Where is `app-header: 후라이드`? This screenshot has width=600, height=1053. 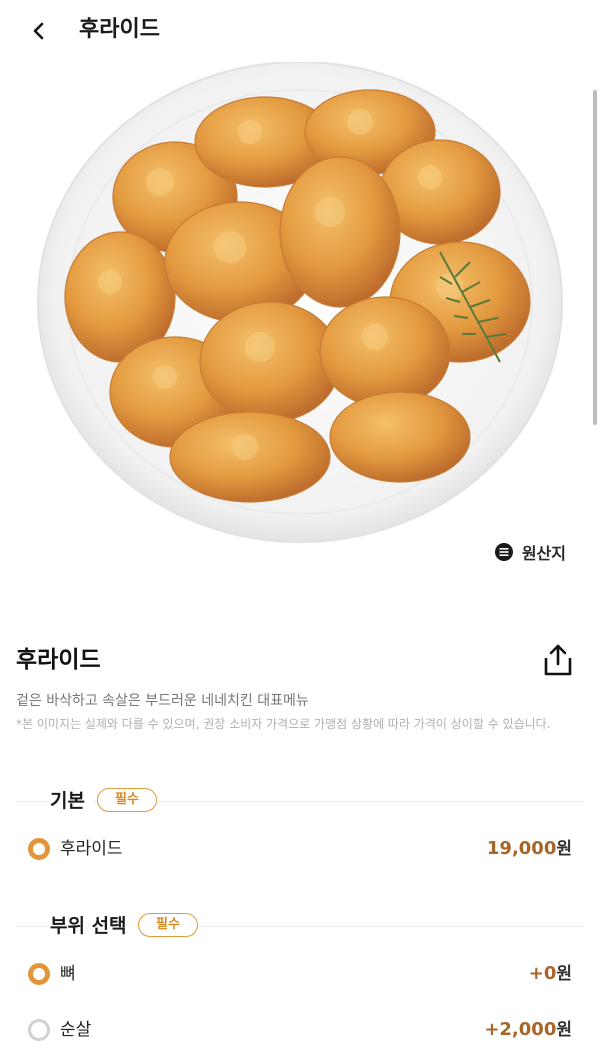
app-header: 후라이드 is located at coordinates (300, 31).